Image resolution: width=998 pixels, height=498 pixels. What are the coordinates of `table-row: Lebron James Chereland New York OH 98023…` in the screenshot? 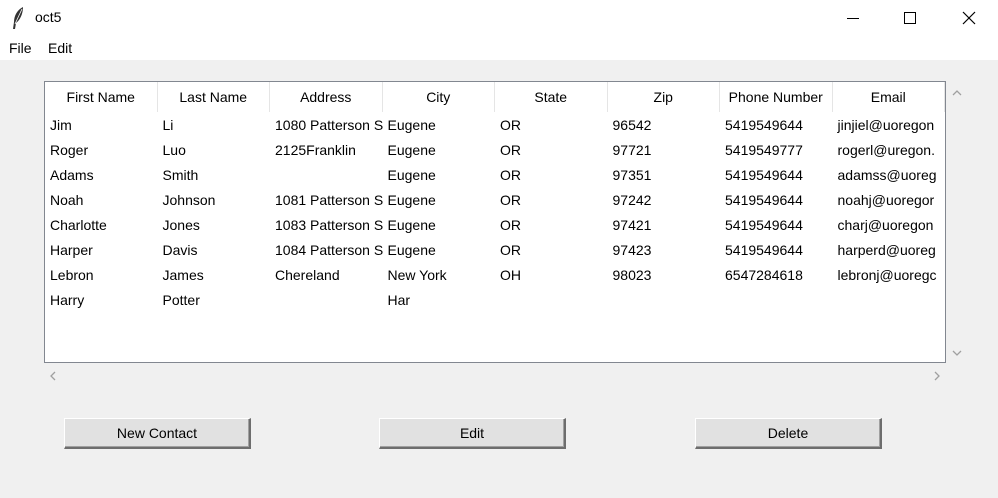 It's located at (495, 275).